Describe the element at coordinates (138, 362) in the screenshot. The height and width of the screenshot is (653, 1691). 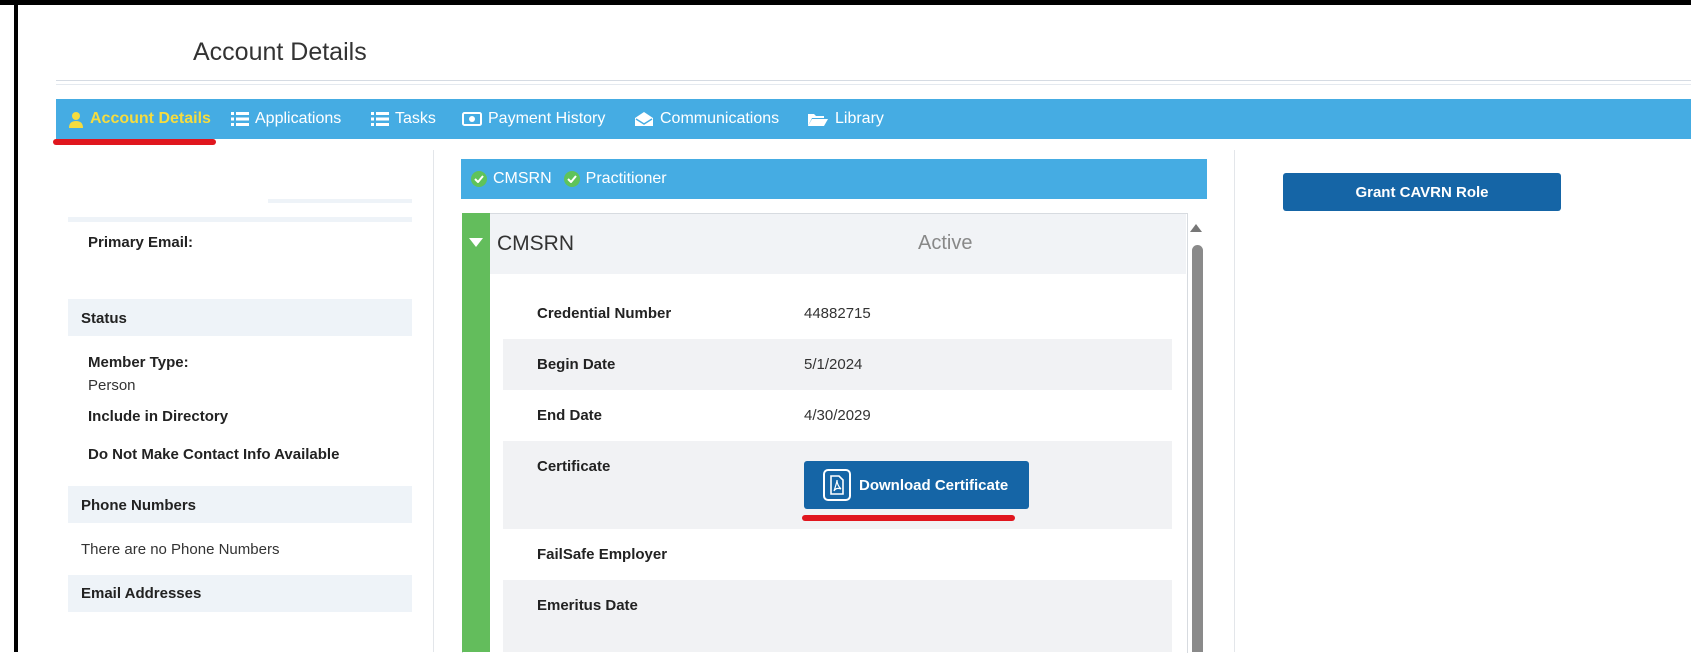
I see `member-type-label: Member Type:` at that location.